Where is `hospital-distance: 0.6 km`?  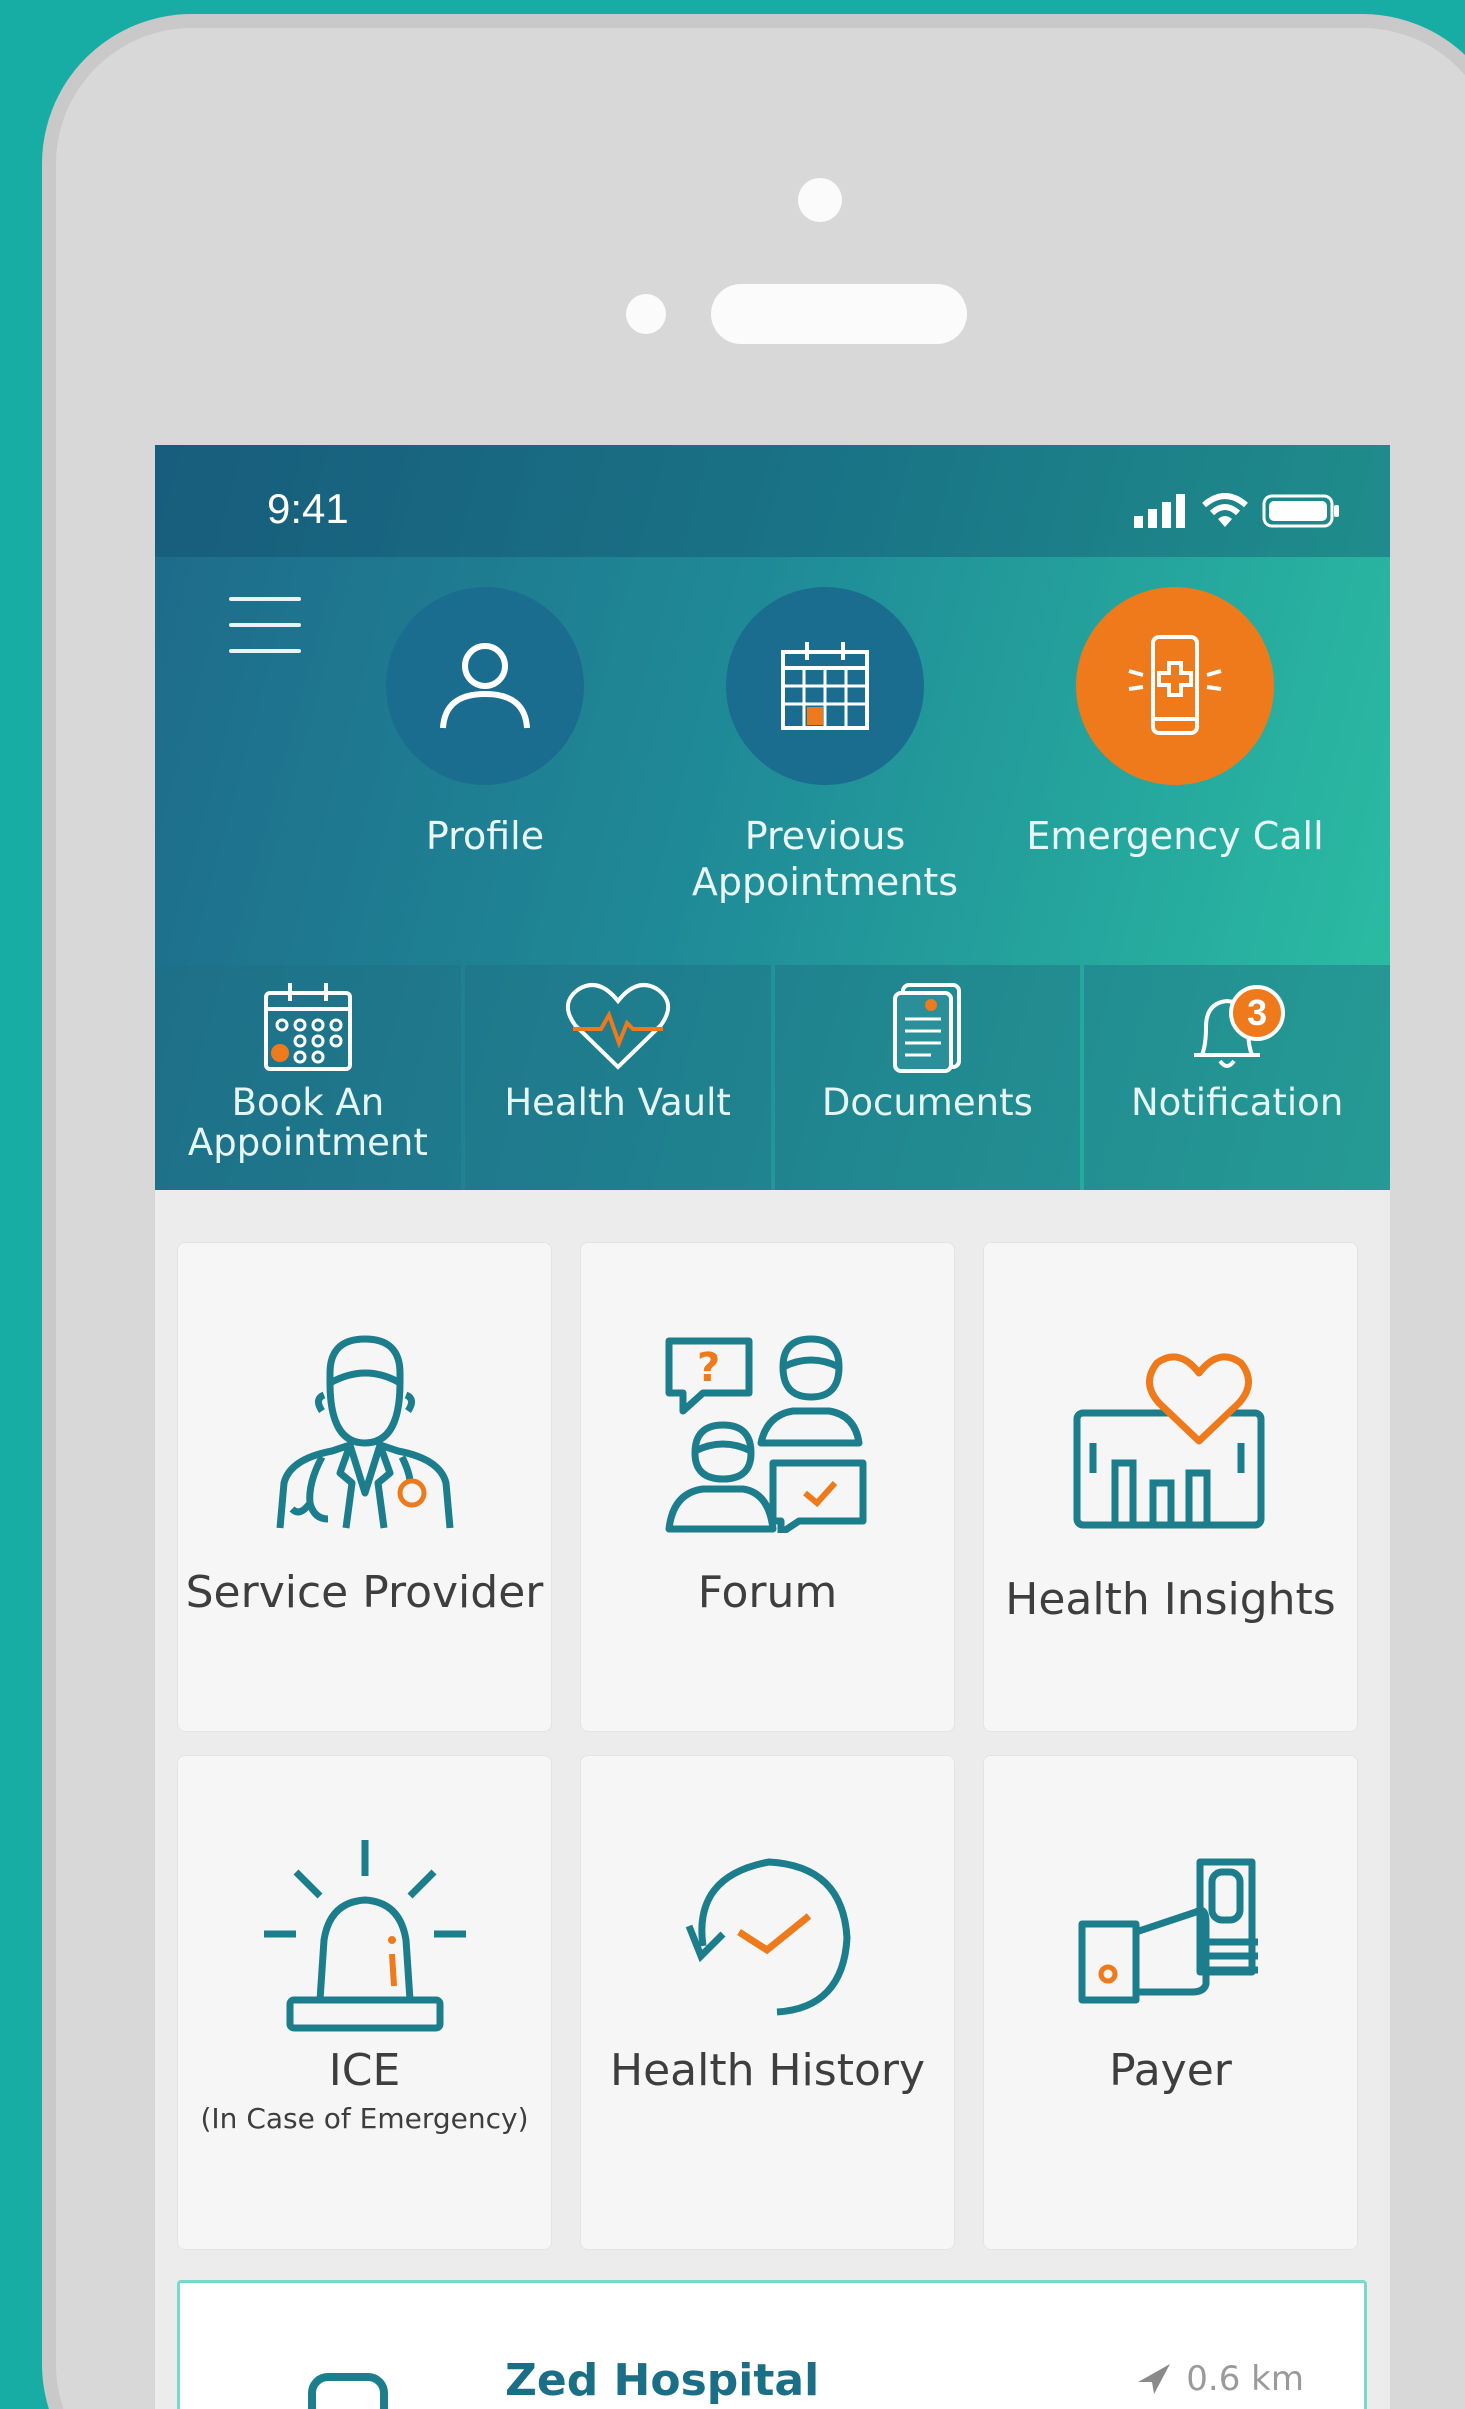 hospital-distance: 0.6 km is located at coordinates (1220, 2379).